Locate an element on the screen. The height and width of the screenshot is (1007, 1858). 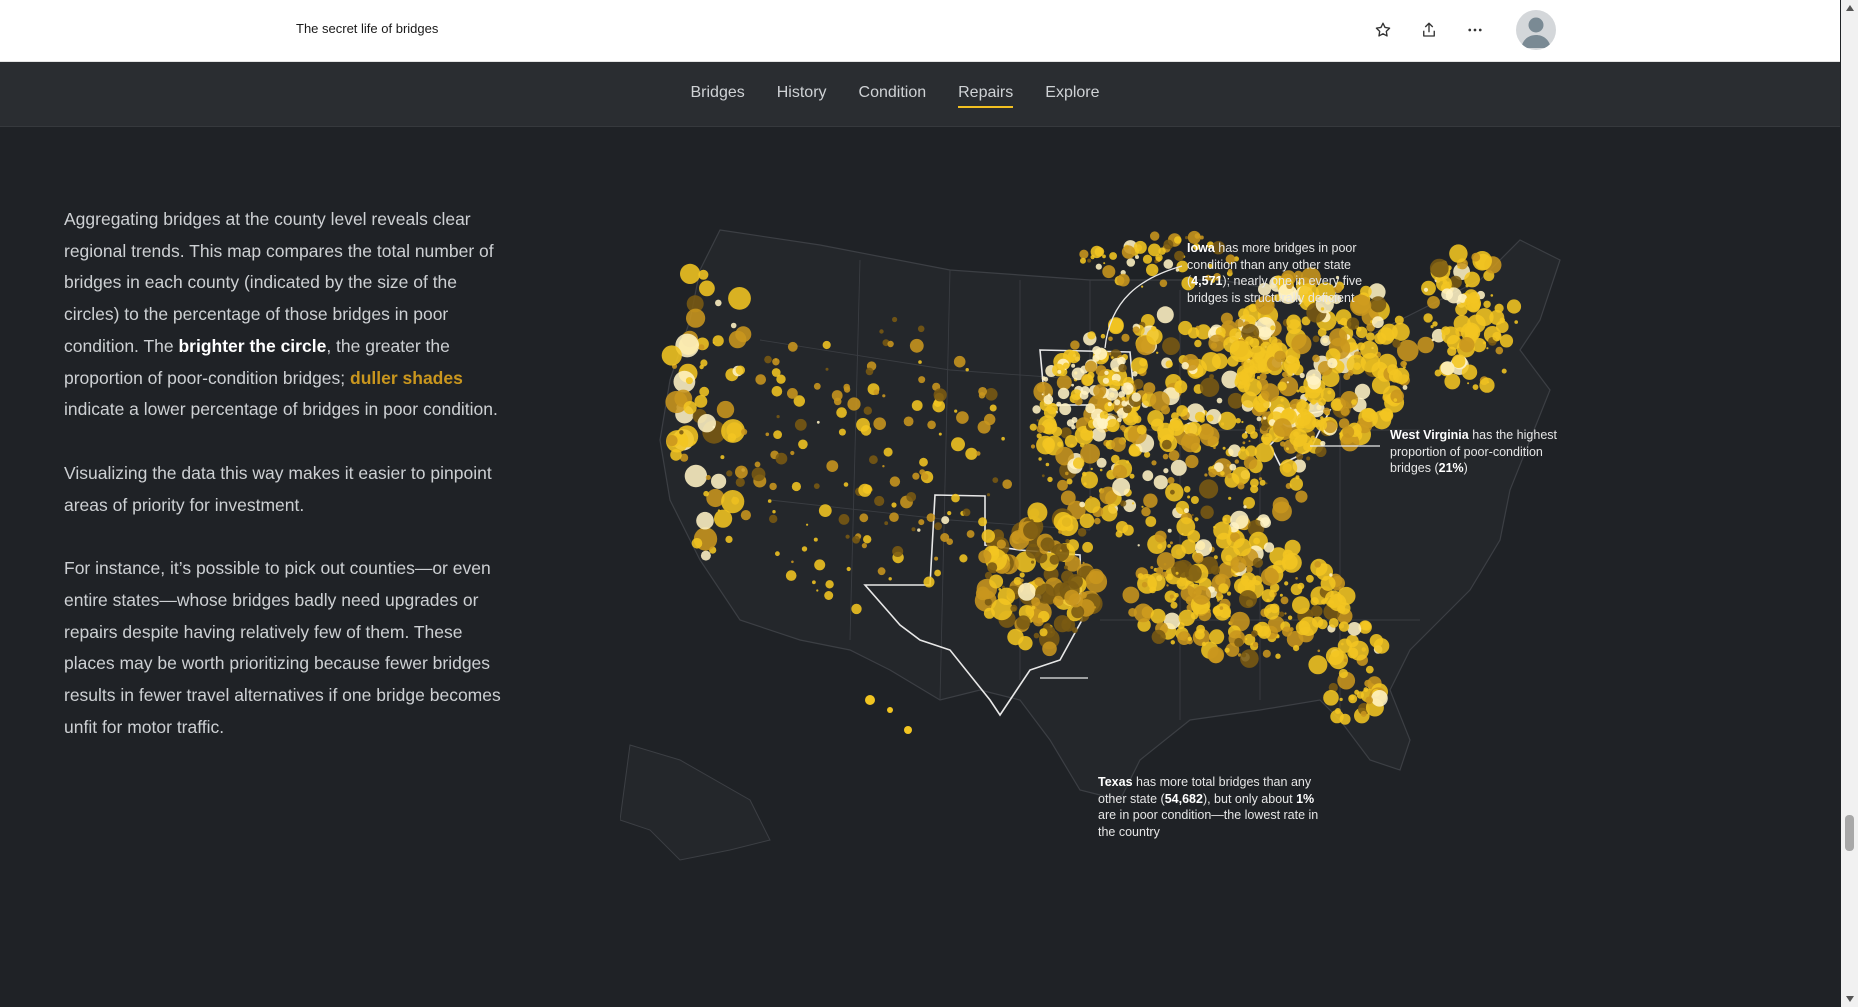
scroll-up-button is located at coordinates (1849, 8).